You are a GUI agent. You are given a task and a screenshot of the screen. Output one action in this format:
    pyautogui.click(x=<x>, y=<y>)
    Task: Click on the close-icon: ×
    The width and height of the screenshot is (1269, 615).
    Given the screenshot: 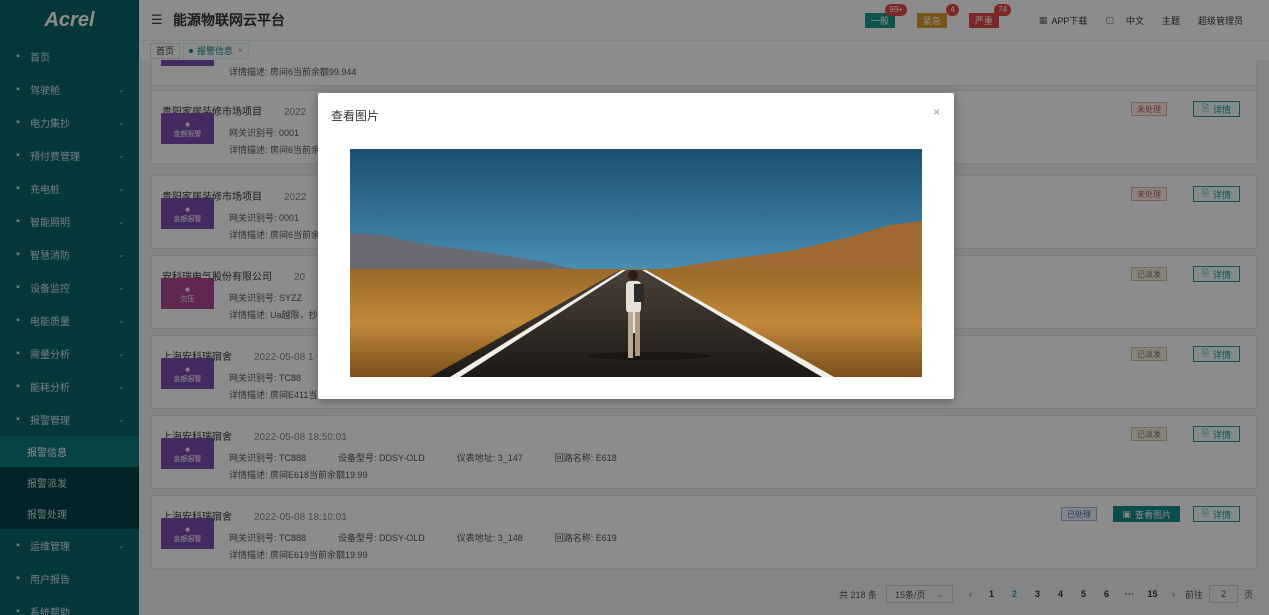 What is the action you would take?
    pyautogui.click(x=936, y=112)
    